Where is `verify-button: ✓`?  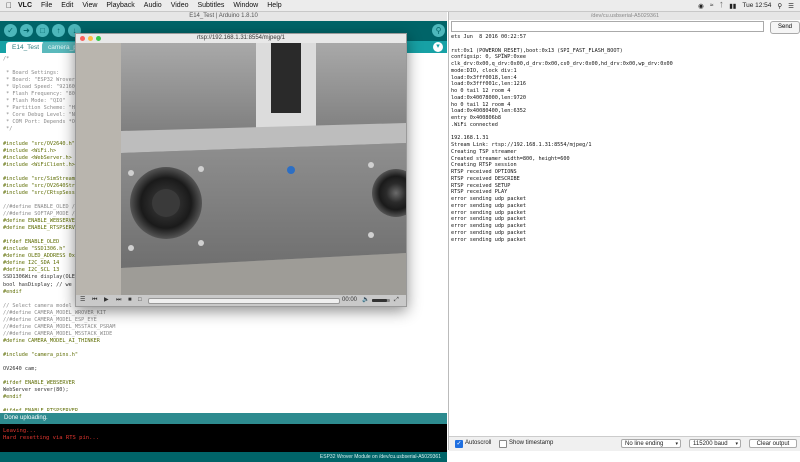
verify-button: ✓ is located at coordinates (10, 30).